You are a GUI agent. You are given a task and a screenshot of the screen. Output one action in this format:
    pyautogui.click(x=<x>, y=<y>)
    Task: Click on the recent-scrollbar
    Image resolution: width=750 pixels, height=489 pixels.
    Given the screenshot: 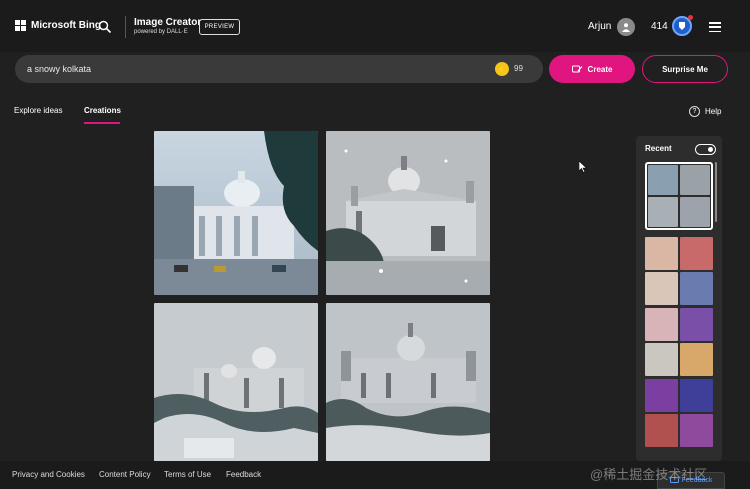 What is the action you would take?
    pyautogui.click(x=716, y=192)
    